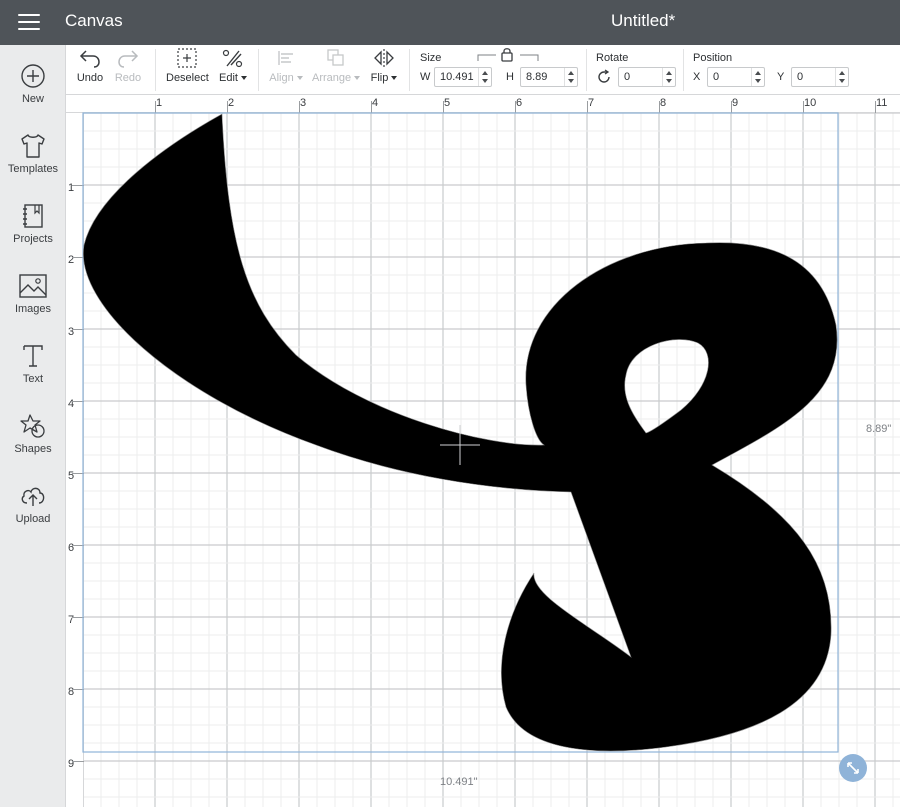 Image resolution: width=900 pixels, height=807 pixels. Describe the element at coordinates (32, 99) in the screenshot. I see `sidebar-item-label: New` at that location.